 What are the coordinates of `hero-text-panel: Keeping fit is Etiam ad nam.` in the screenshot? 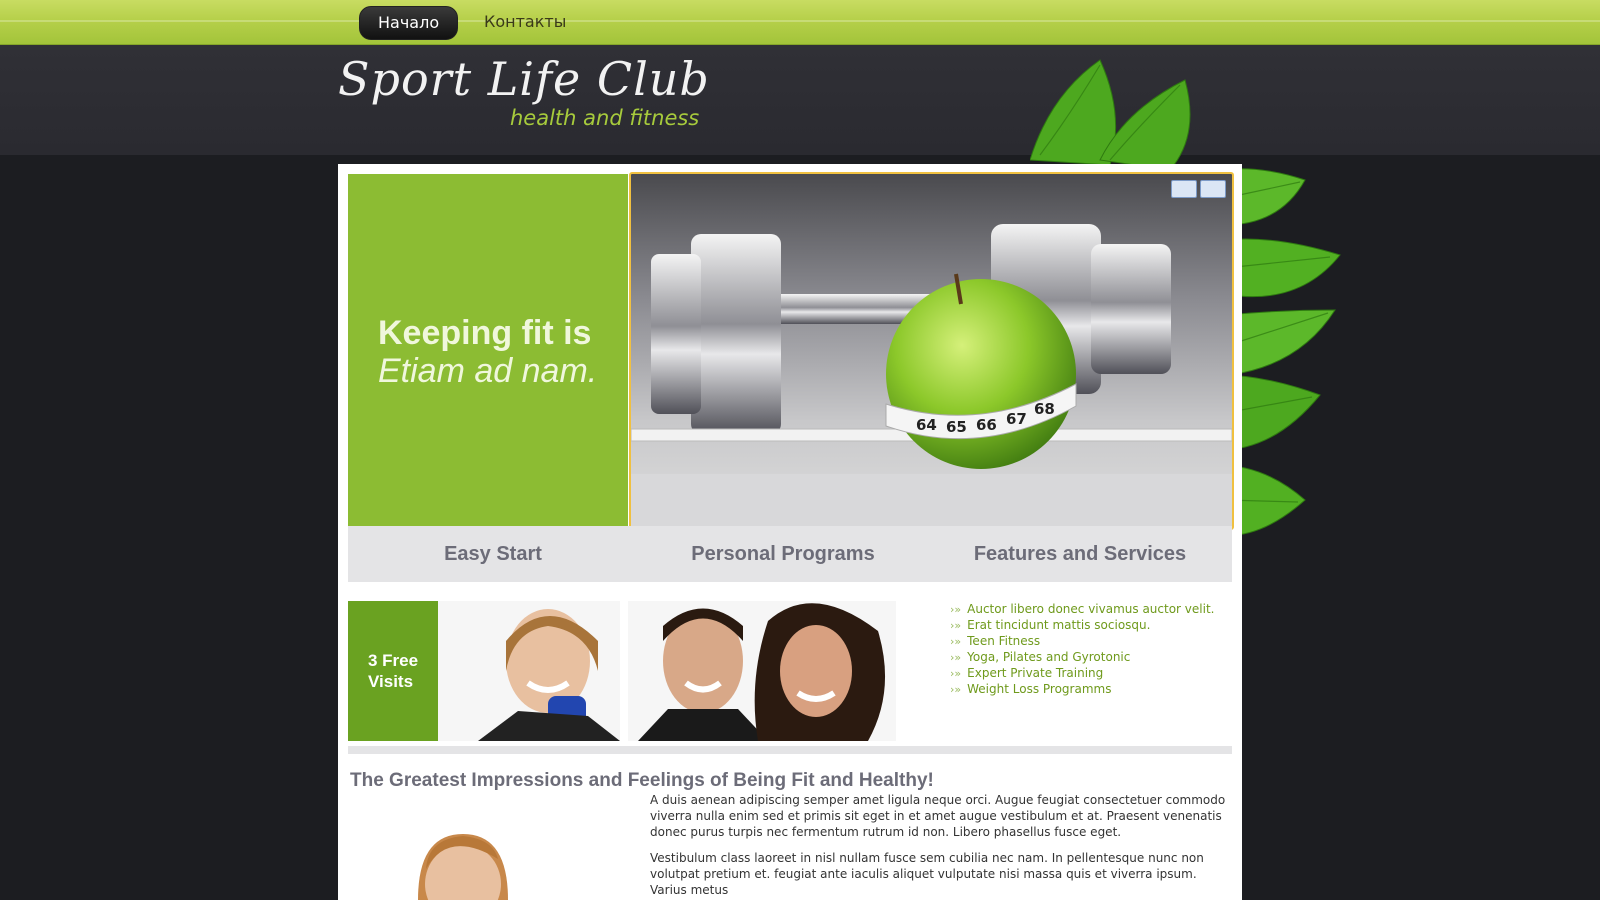 It's located at (488, 350).